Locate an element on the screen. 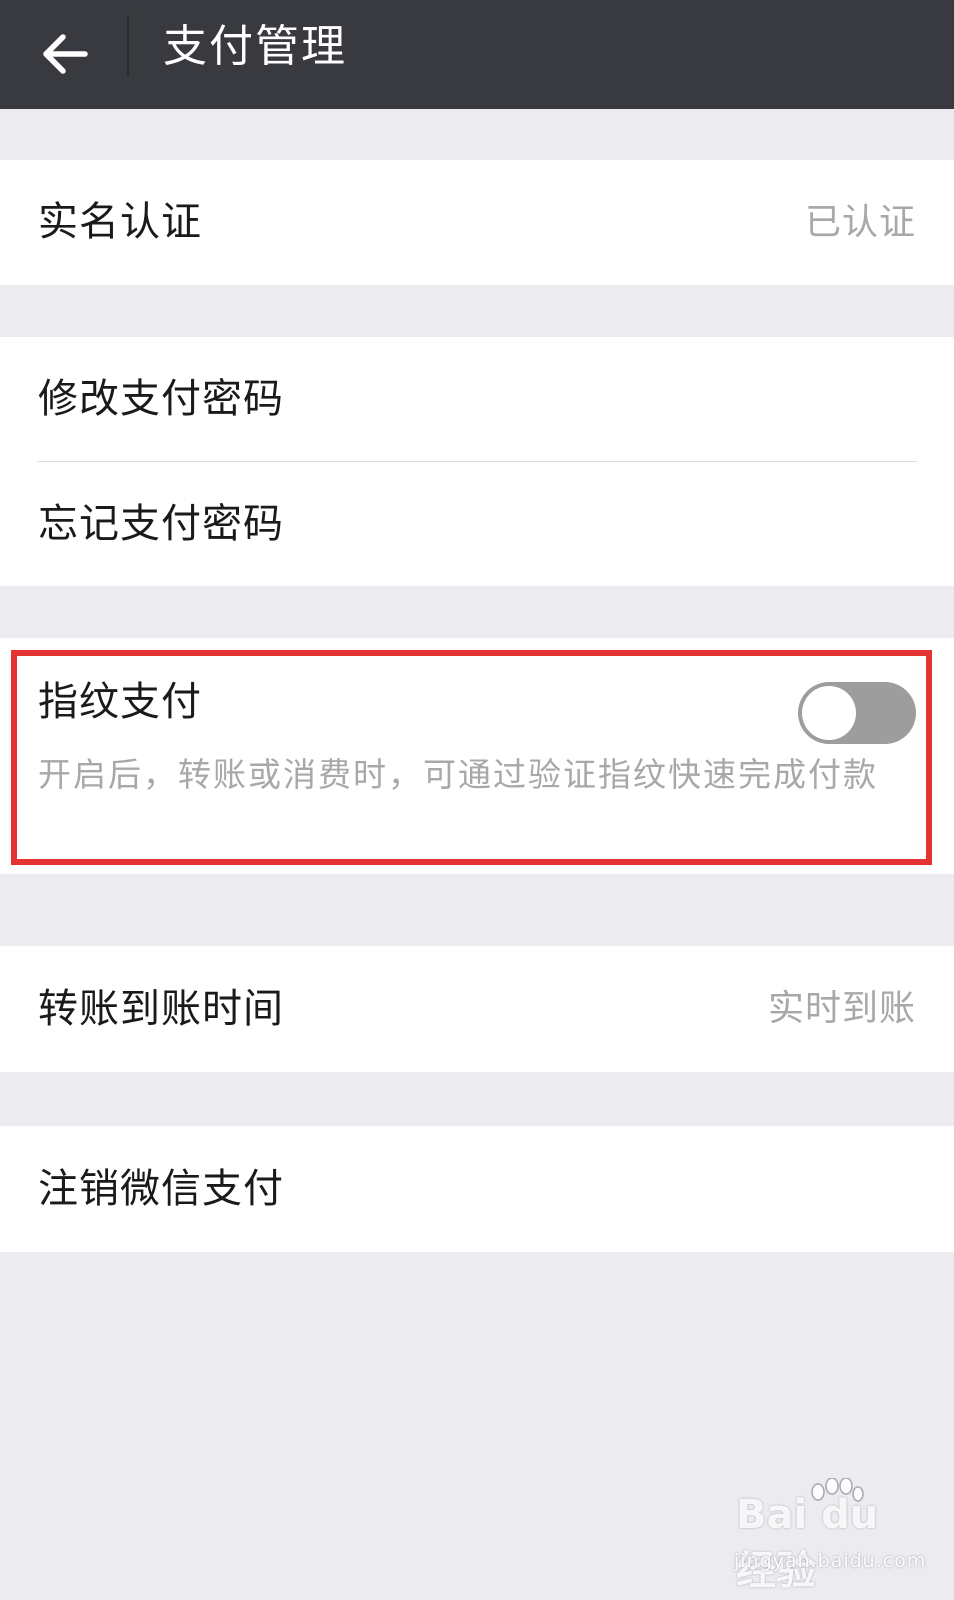 The width and height of the screenshot is (954, 1600). group-transfer-time: 转账到账时间 实时到账 is located at coordinates (477, 1009).